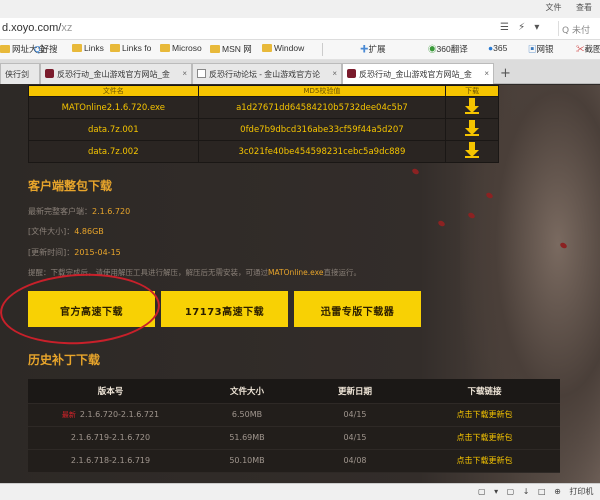 This screenshot has height=500, width=600. What do you see at coordinates (342, 272) in the screenshot?
I see `notice-text: 直接运行。` at bounding box center [342, 272].